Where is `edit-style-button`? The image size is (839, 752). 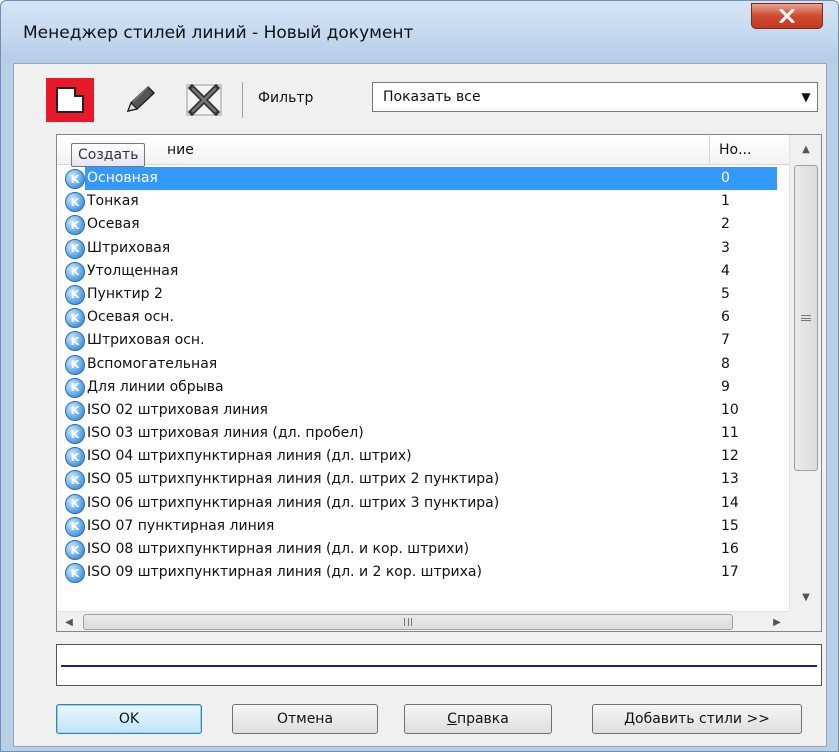 edit-style-button is located at coordinates (140, 100).